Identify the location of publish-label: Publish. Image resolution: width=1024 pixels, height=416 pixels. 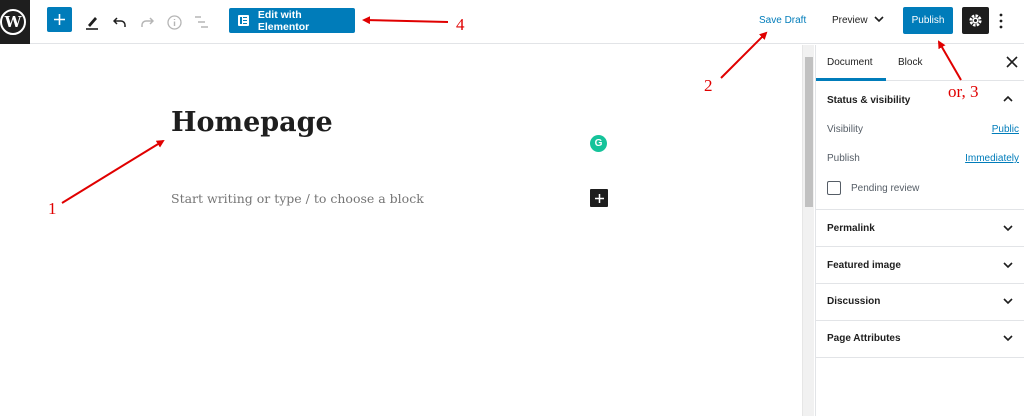
(843, 158).